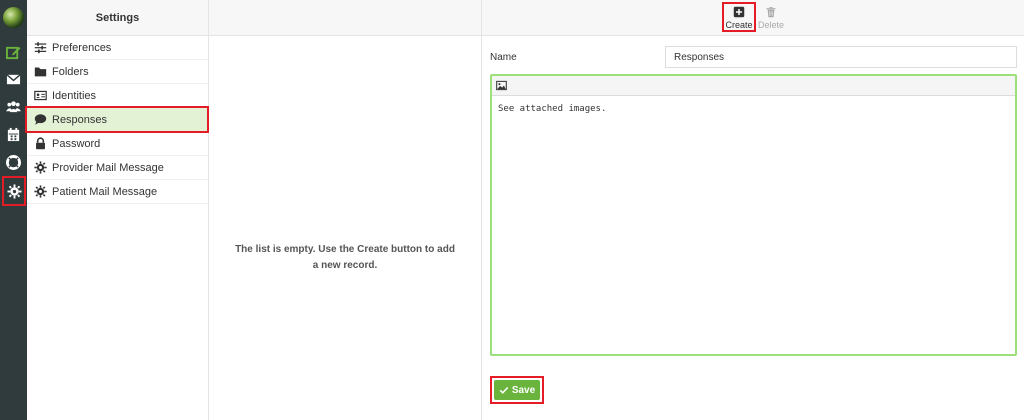  Describe the element at coordinates (40, 120) in the screenshot. I see `comment-icon` at that location.